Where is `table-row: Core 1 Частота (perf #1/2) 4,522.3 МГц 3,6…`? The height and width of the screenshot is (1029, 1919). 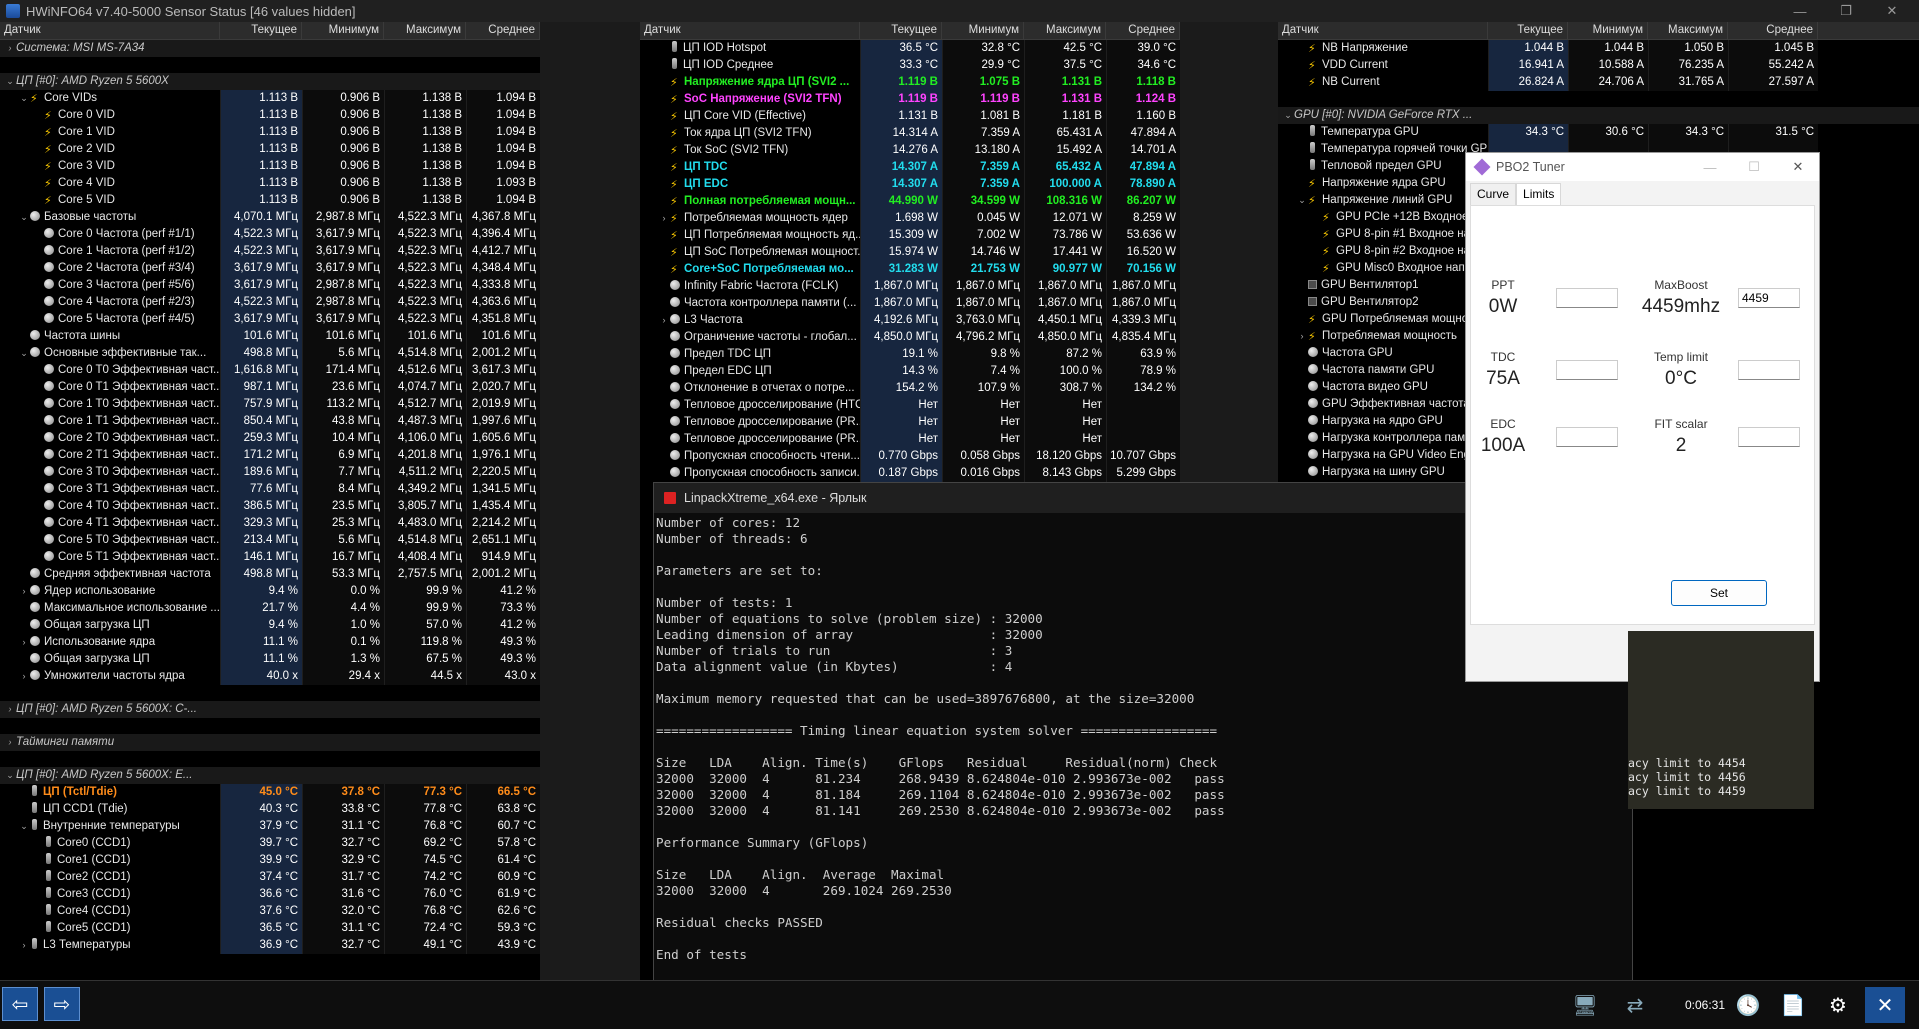
table-row: Core 1 Частота (perf #1/2) 4,522.3 МГц 3,6… is located at coordinates (270, 251).